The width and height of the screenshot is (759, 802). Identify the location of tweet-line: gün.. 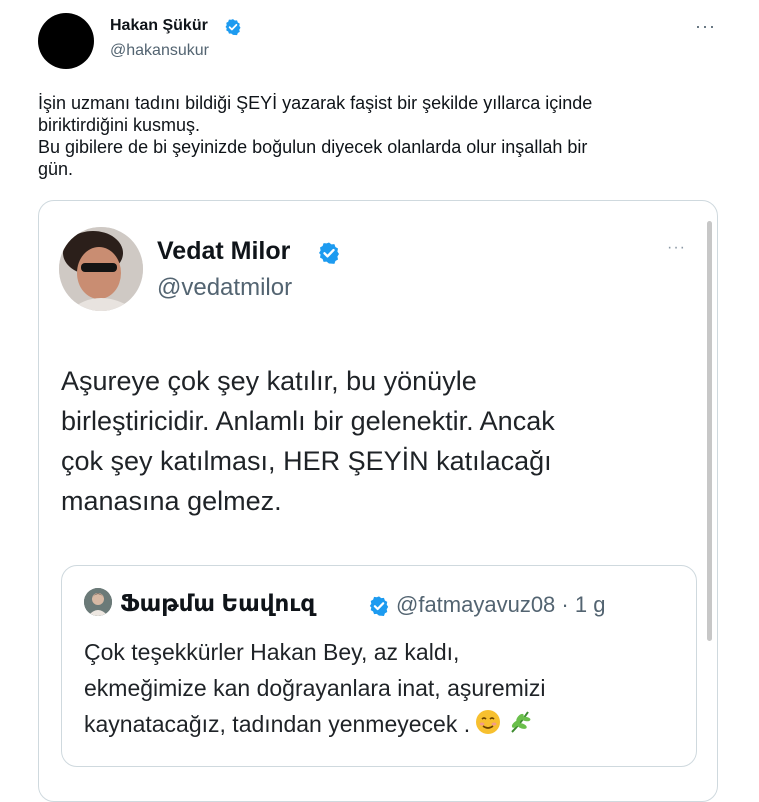
(56, 169).